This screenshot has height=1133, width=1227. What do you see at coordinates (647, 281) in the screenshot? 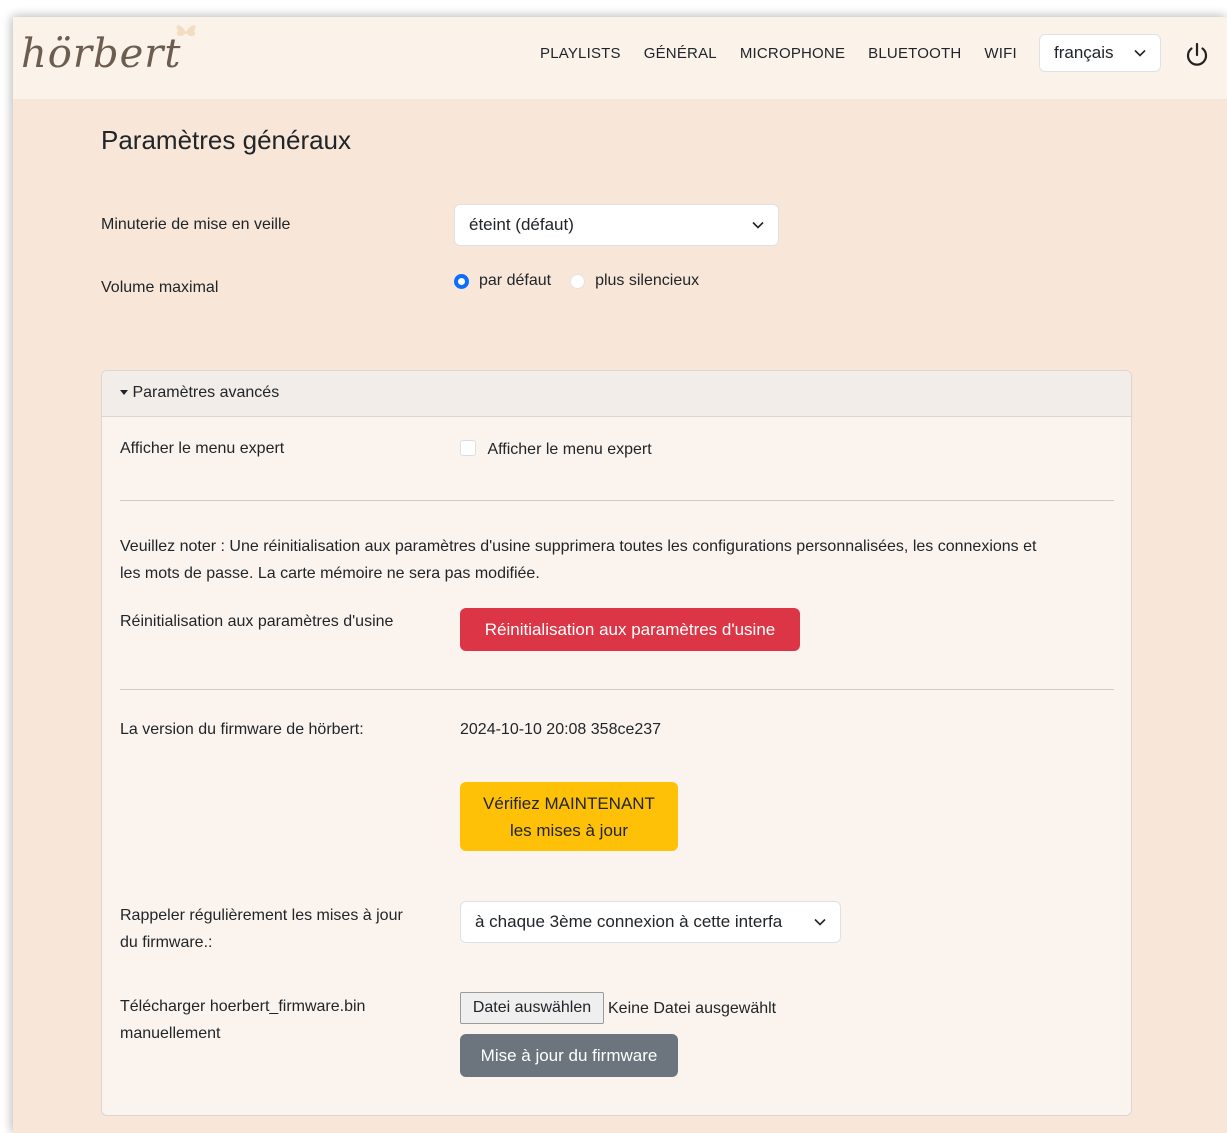
I see `volume-quiet-label: plus silencieux` at bounding box center [647, 281].